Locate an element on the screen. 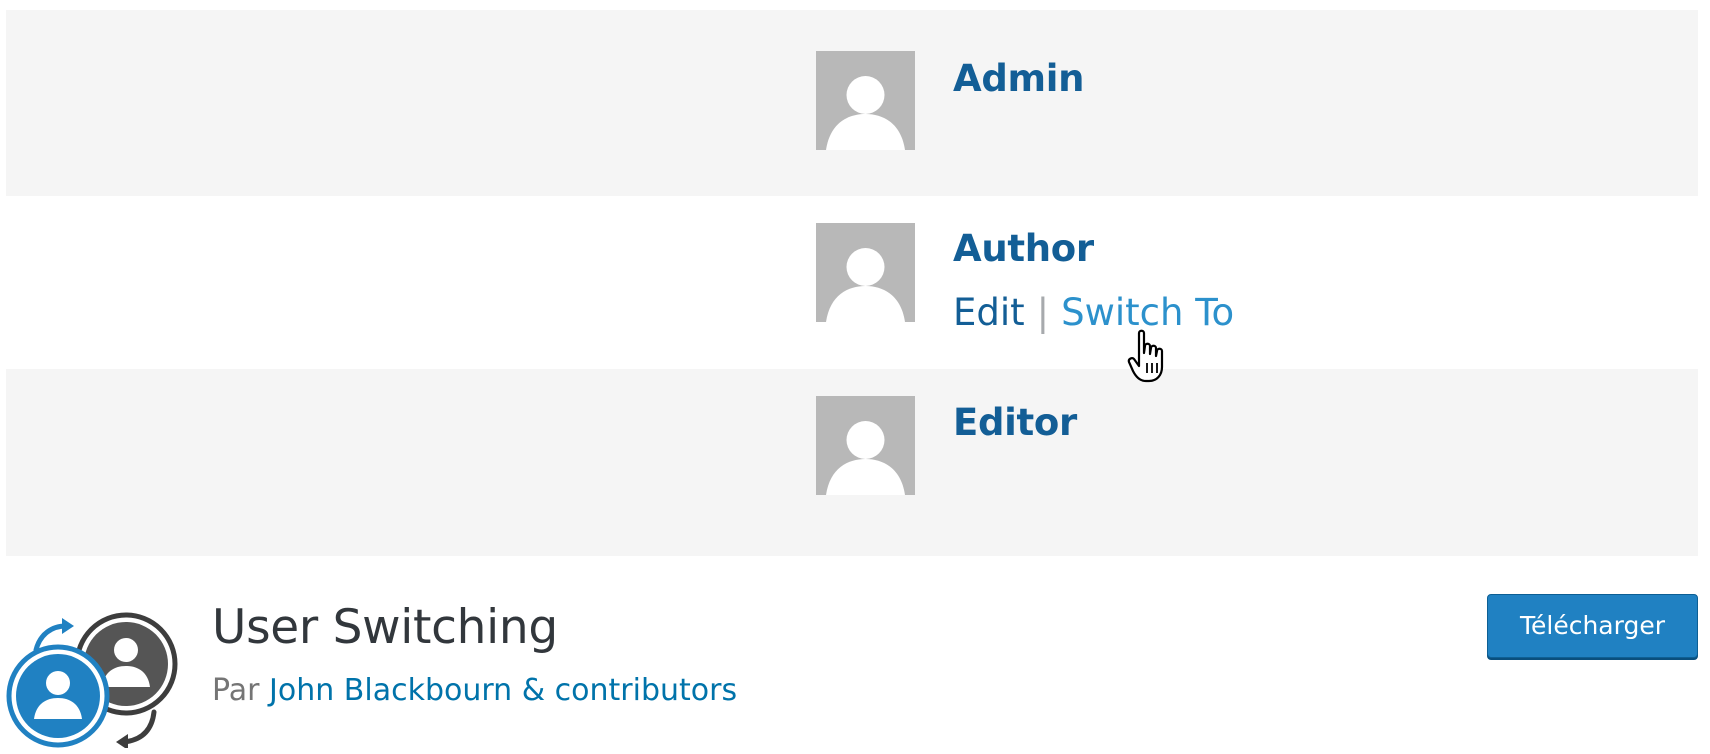 The width and height of the screenshot is (1710, 754). by-label: Par is located at coordinates (236, 690).